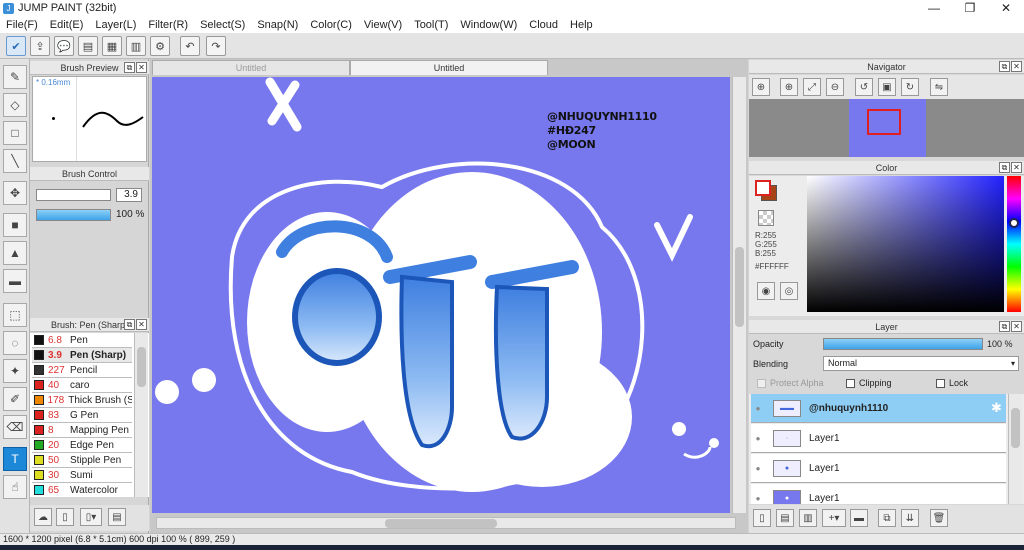  What do you see at coordinates (136, 46) in the screenshot?
I see `page-icon: ▥` at bounding box center [136, 46].